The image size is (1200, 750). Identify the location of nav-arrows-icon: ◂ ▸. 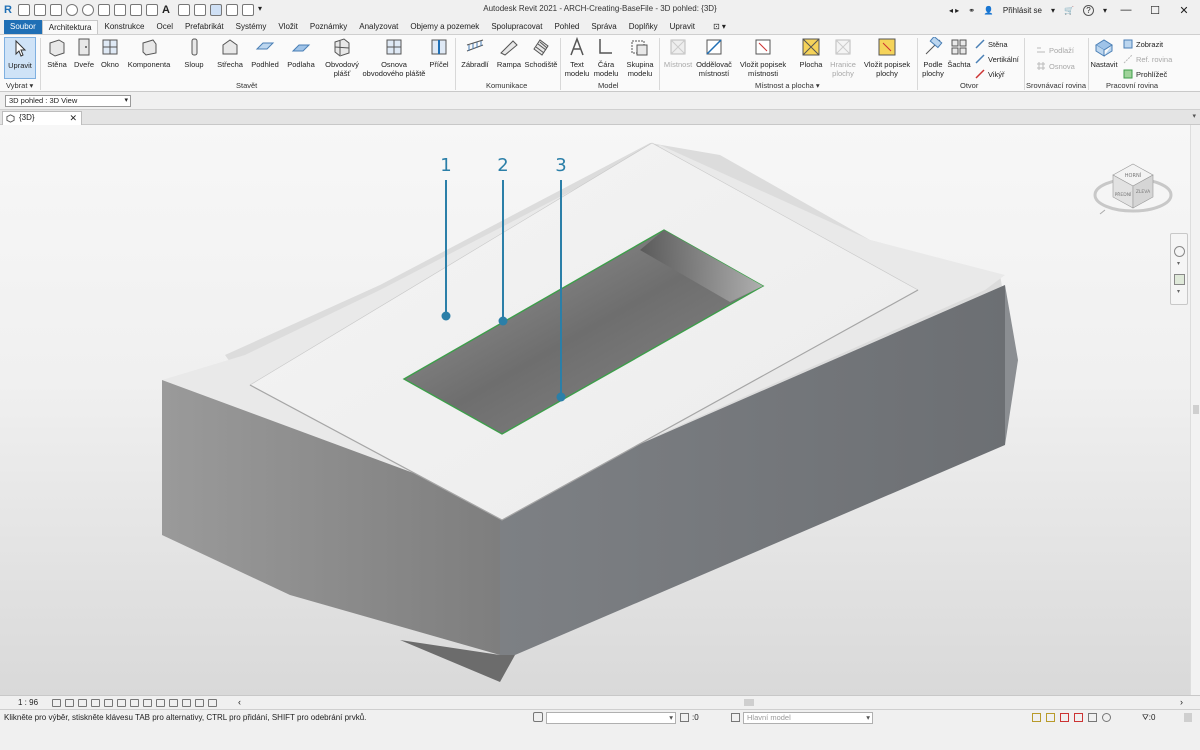
(954, 10).